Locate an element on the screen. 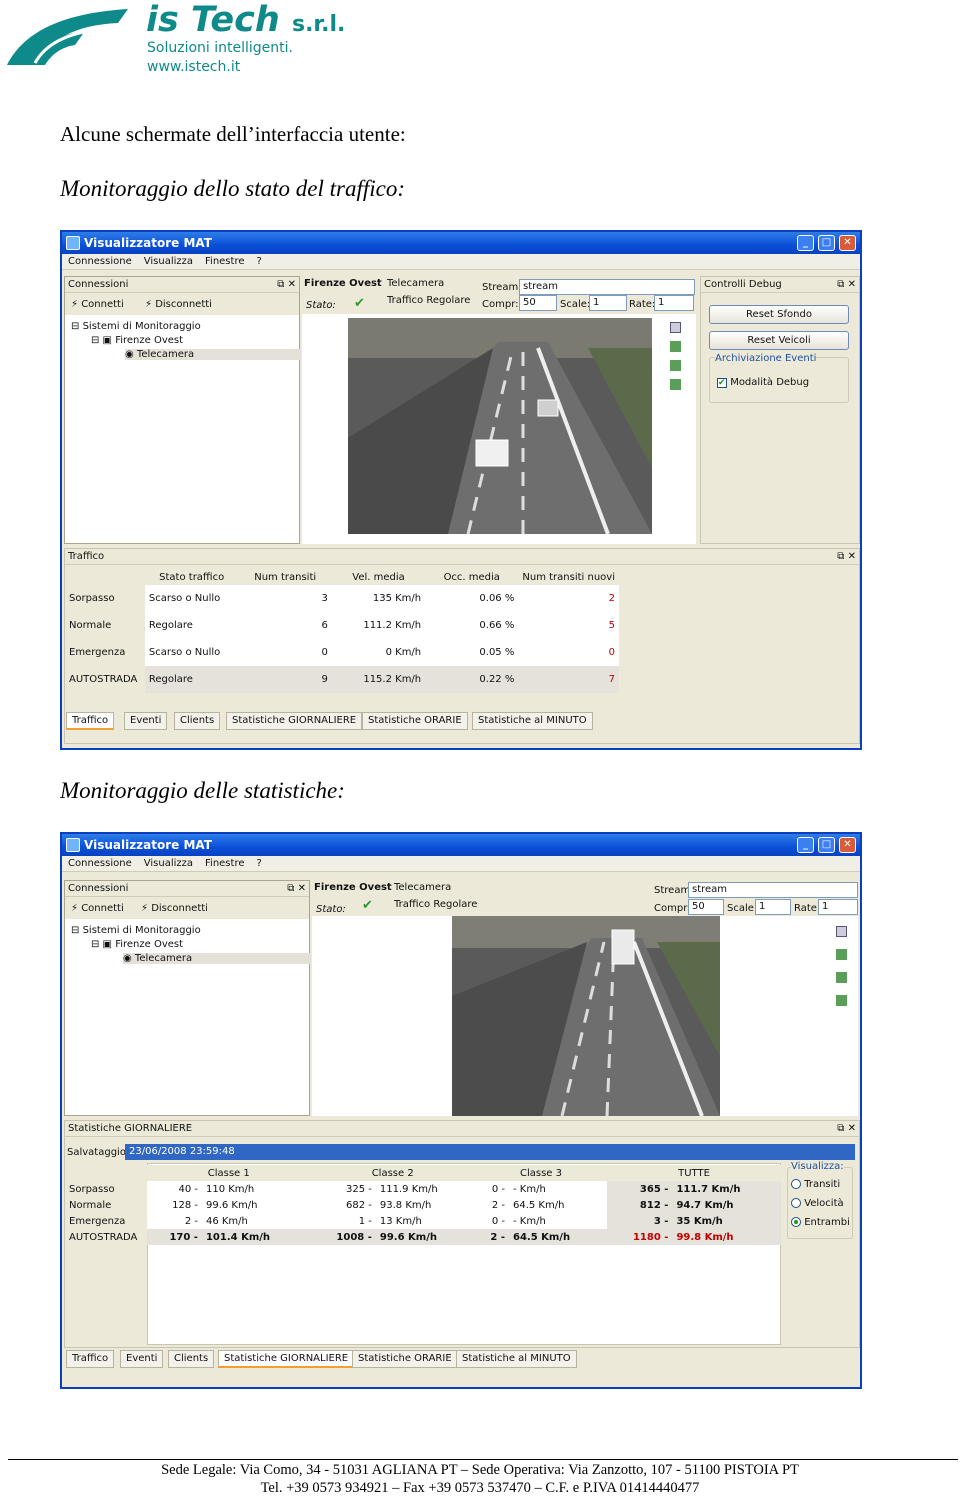  cell: 682 - is located at coordinates (359, 1205).